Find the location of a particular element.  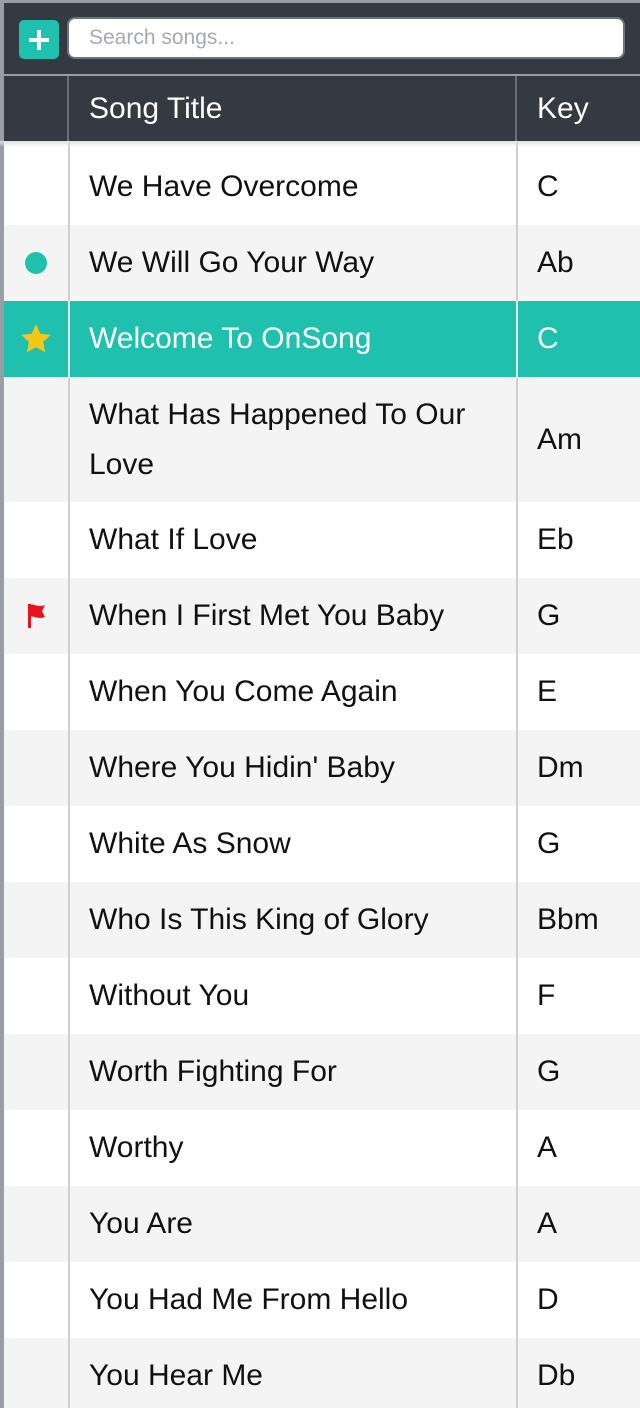

song-title: White As Snow is located at coordinates (294, 844).